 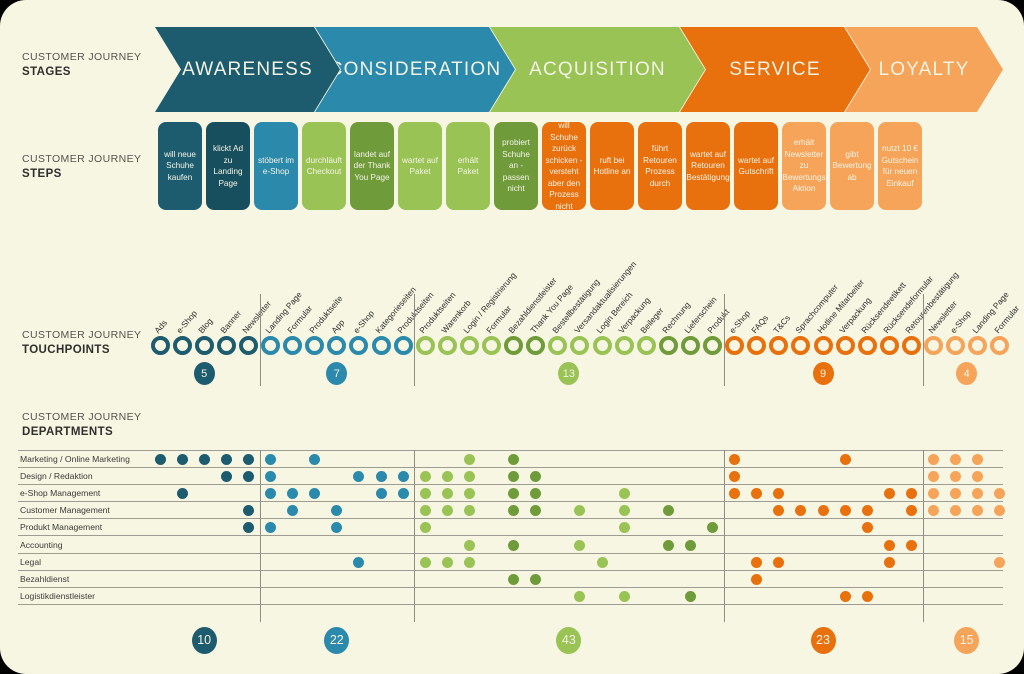 I want to click on stage-acquisition: ACQUISITION, so click(x=597, y=69).